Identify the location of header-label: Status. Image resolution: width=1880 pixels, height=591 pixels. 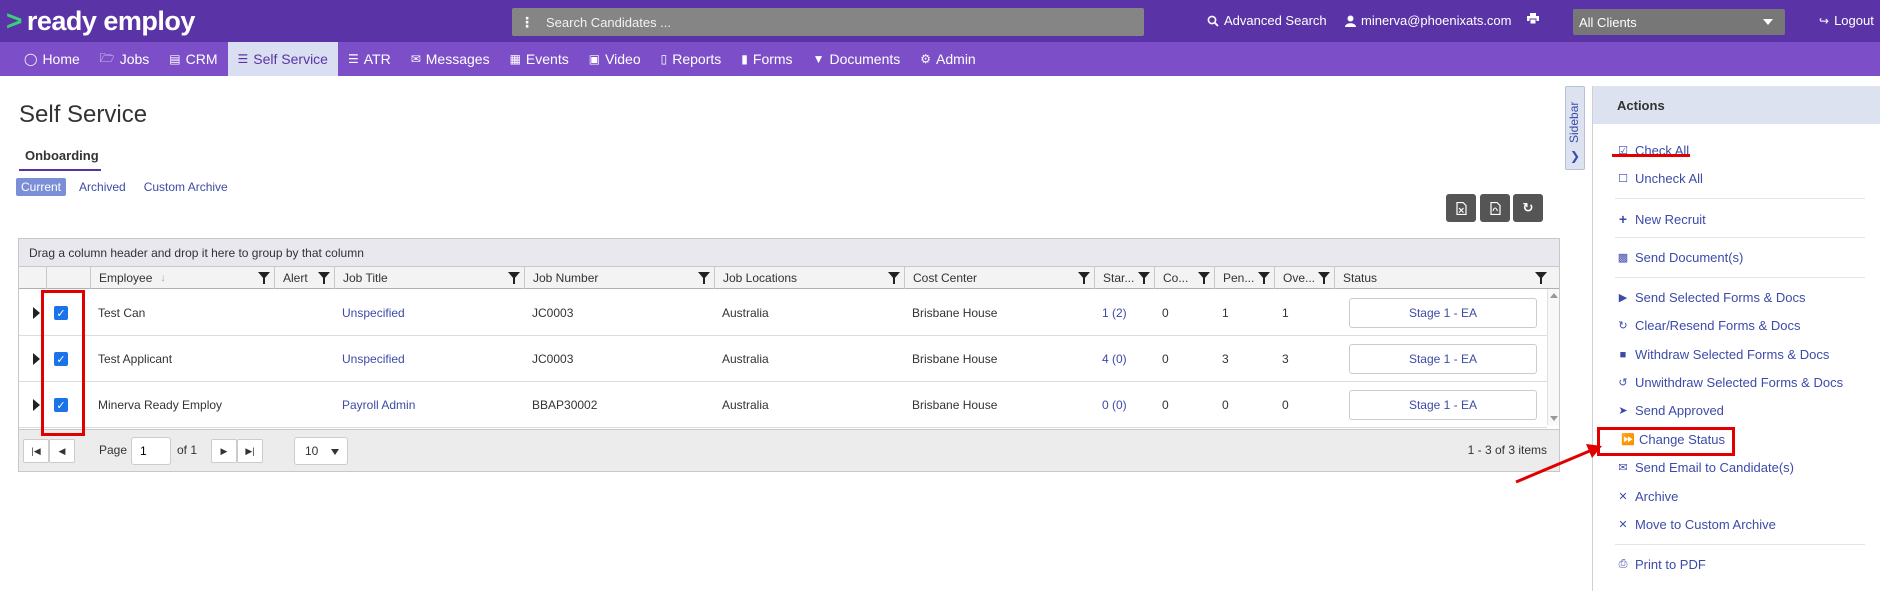
(1360, 278).